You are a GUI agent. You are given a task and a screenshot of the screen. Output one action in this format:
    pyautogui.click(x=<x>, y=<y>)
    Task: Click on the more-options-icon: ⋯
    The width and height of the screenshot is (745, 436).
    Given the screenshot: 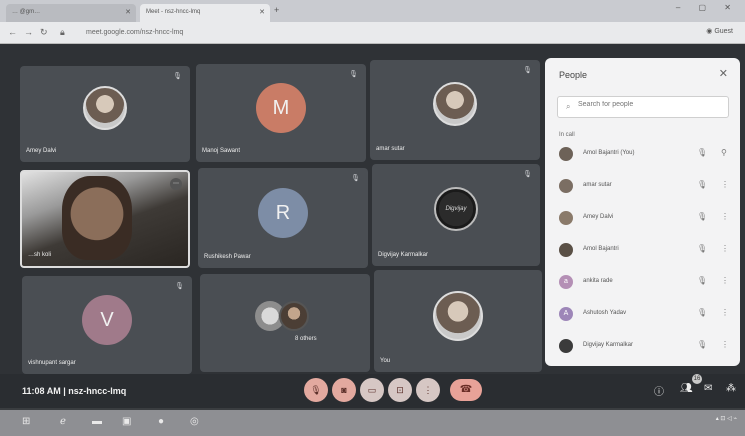 What is the action you would take?
    pyautogui.click(x=176, y=184)
    